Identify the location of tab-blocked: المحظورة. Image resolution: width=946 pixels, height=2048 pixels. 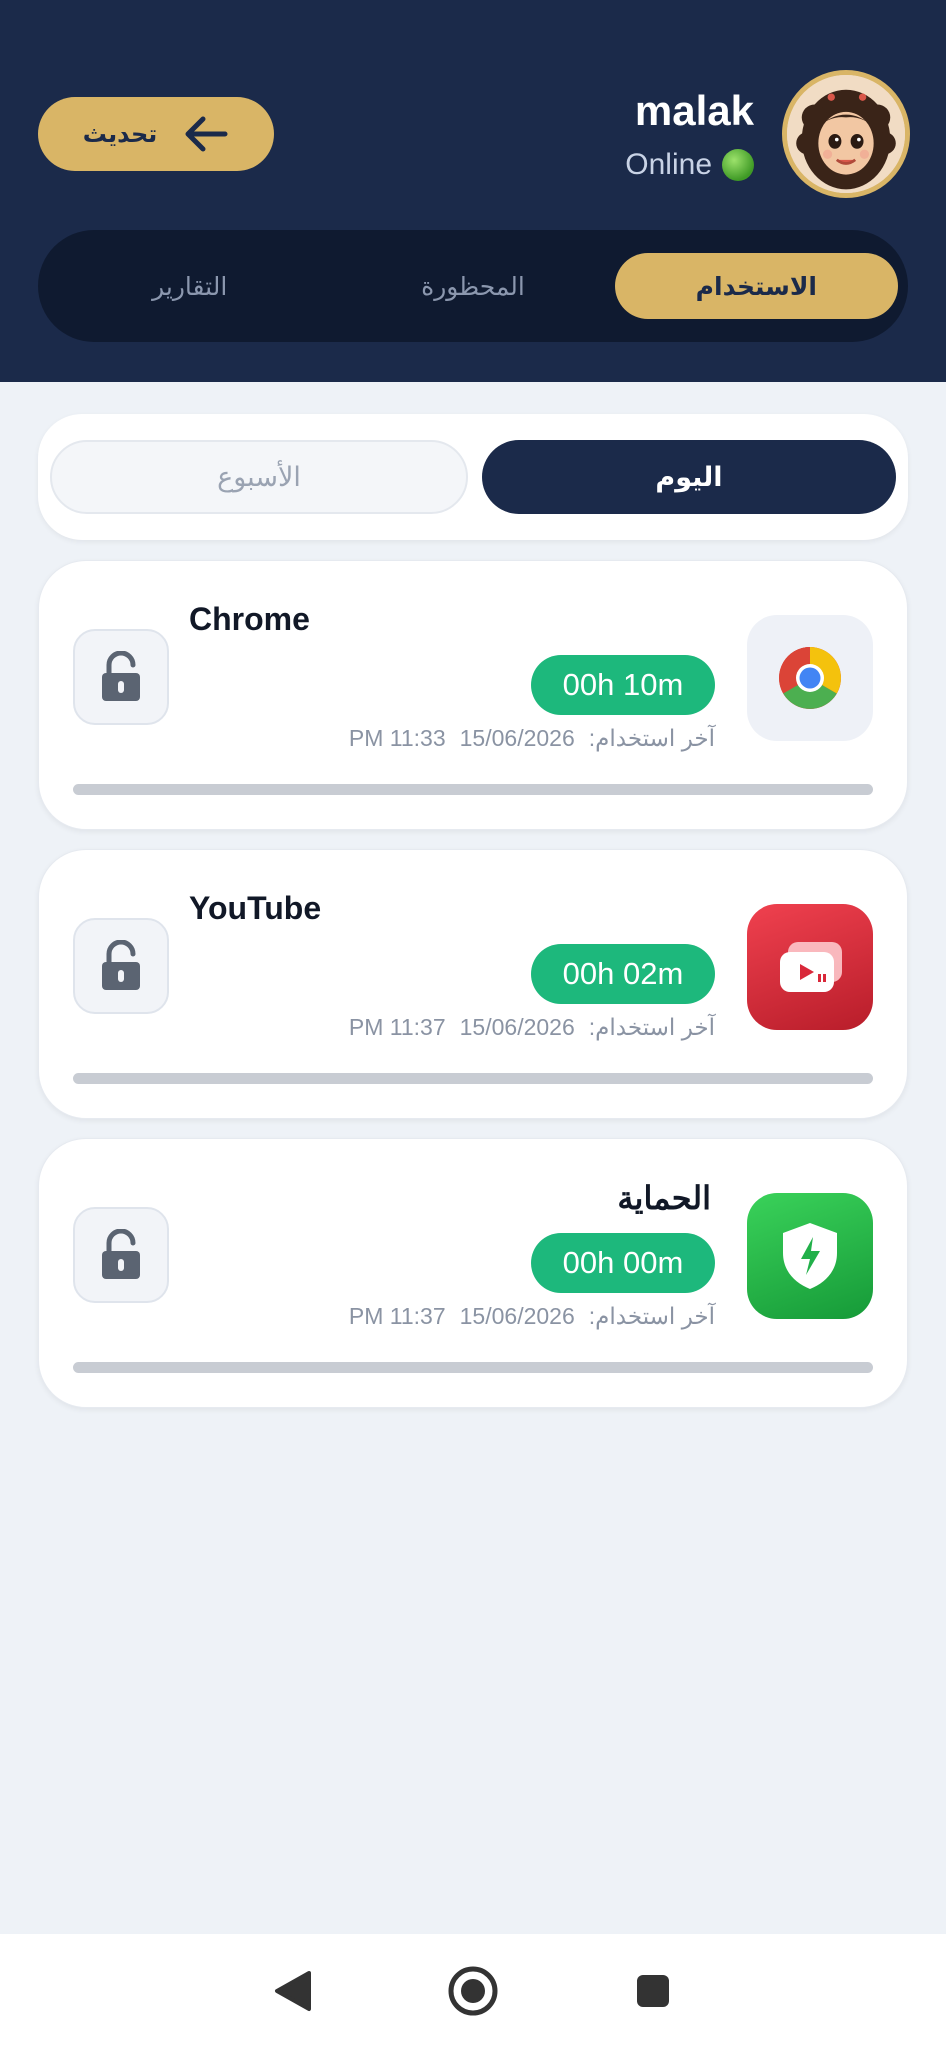
(472, 286).